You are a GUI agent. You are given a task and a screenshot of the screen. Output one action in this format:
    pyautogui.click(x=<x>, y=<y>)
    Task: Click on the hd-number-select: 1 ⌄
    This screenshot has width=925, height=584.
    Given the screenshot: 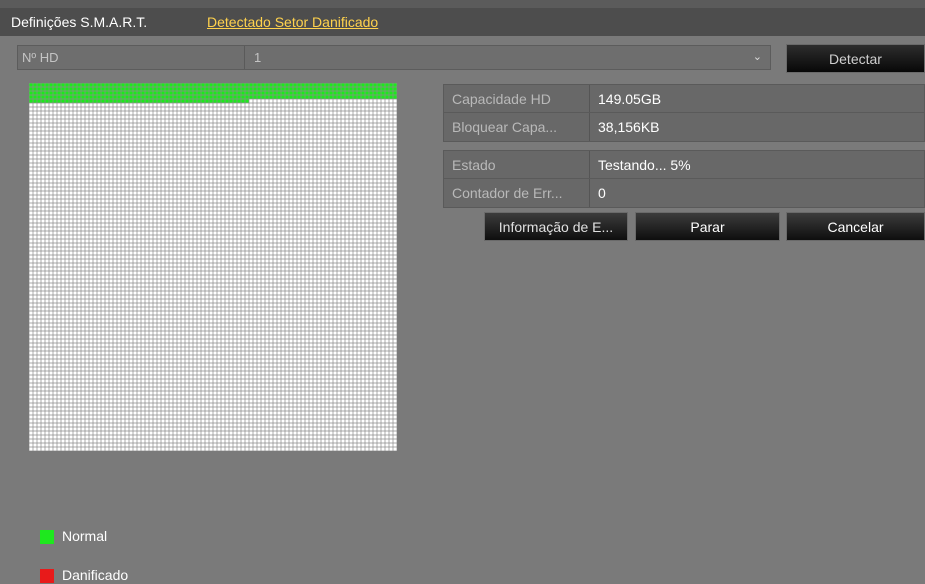 What is the action you would take?
    pyautogui.click(x=508, y=57)
    